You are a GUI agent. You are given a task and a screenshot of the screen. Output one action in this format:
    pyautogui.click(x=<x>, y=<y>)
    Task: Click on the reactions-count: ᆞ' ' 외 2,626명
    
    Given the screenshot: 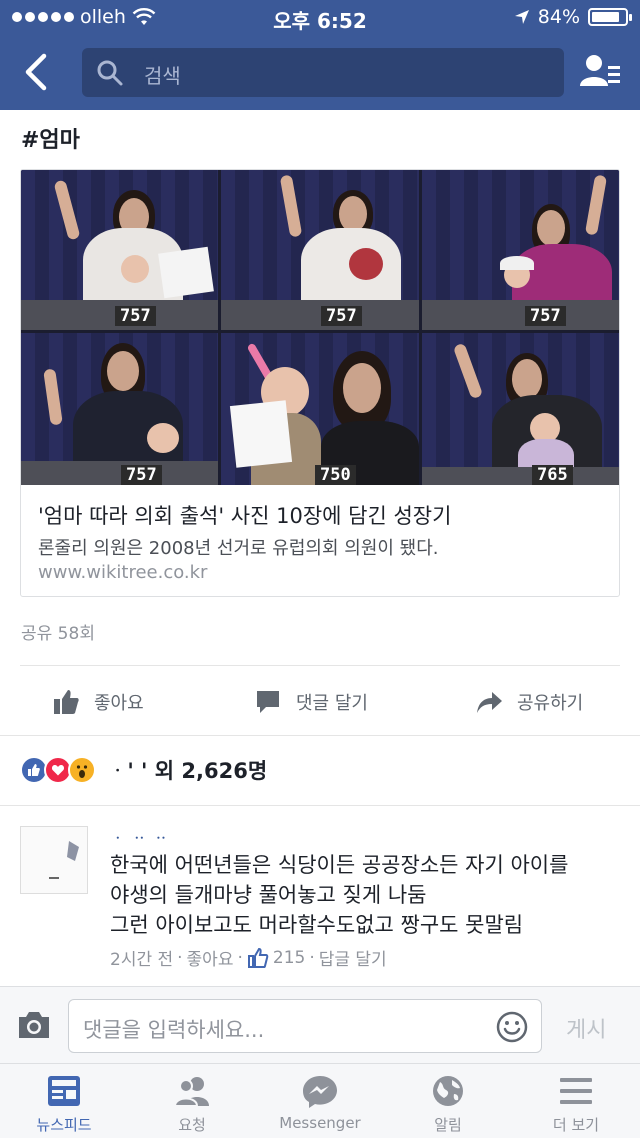 What is the action you would take?
    pyautogui.click(x=188, y=771)
    